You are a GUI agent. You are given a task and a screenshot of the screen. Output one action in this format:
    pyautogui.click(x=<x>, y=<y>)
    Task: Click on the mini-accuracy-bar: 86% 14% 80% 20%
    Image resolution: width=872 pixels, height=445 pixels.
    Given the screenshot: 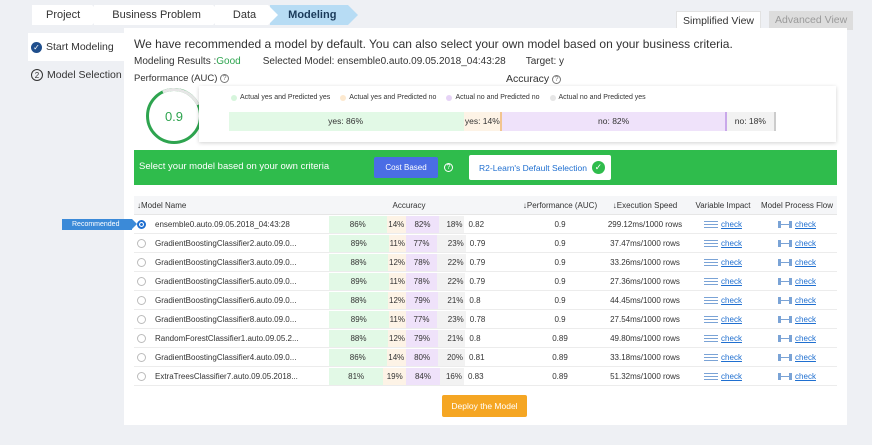 What is the action you would take?
    pyautogui.click(x=397, y=357)
    